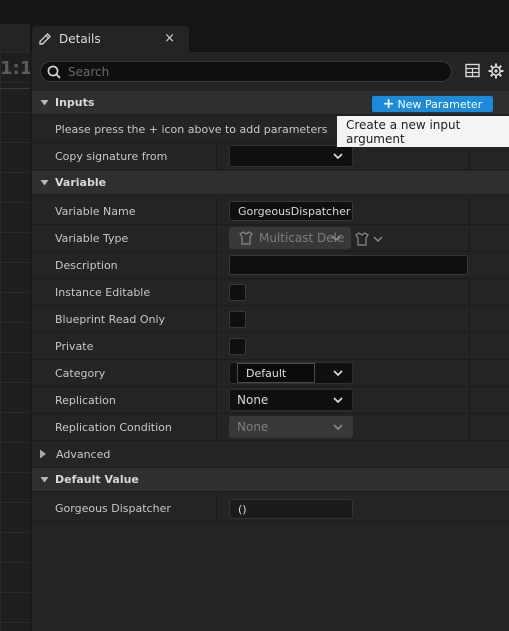 Image resolution: width=509 pixels, height=631 pixels. What do you see at coordinates (423, 131) in the screenshot?
I see `new-parameter-tooltip: Create a new input argument` at bounding box center [423, 131].